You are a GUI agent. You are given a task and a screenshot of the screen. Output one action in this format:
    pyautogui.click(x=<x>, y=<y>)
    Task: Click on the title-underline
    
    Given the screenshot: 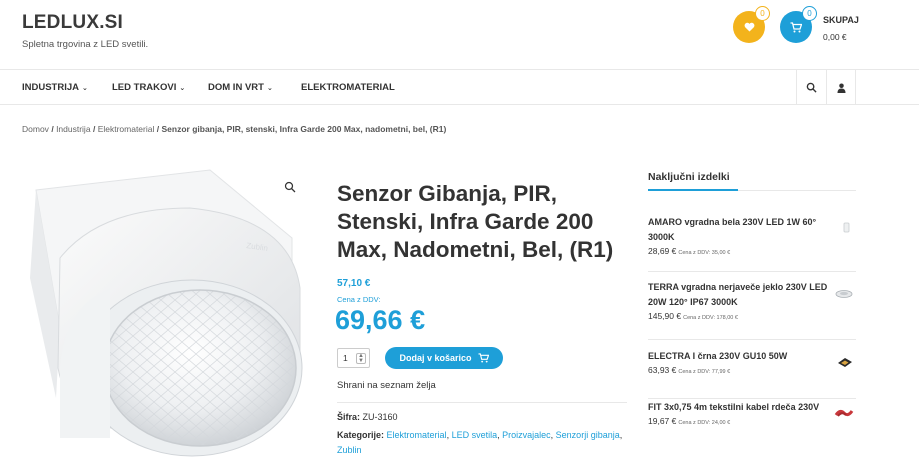 What is the action you would take?
    pyautogui.click(x=693, y=190)
    